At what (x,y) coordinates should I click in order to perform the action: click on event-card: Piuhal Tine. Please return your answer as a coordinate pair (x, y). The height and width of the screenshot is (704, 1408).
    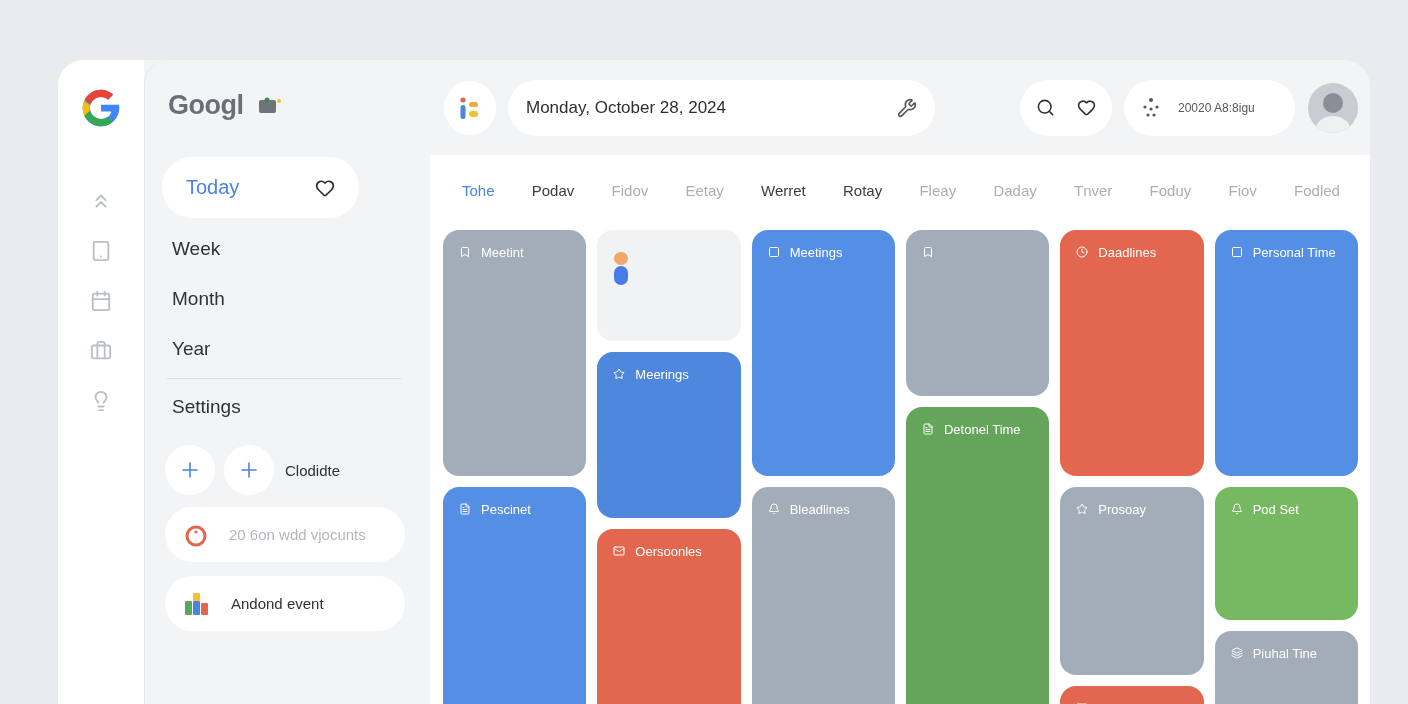
    Looking at the image, I should click on (1286, 667).